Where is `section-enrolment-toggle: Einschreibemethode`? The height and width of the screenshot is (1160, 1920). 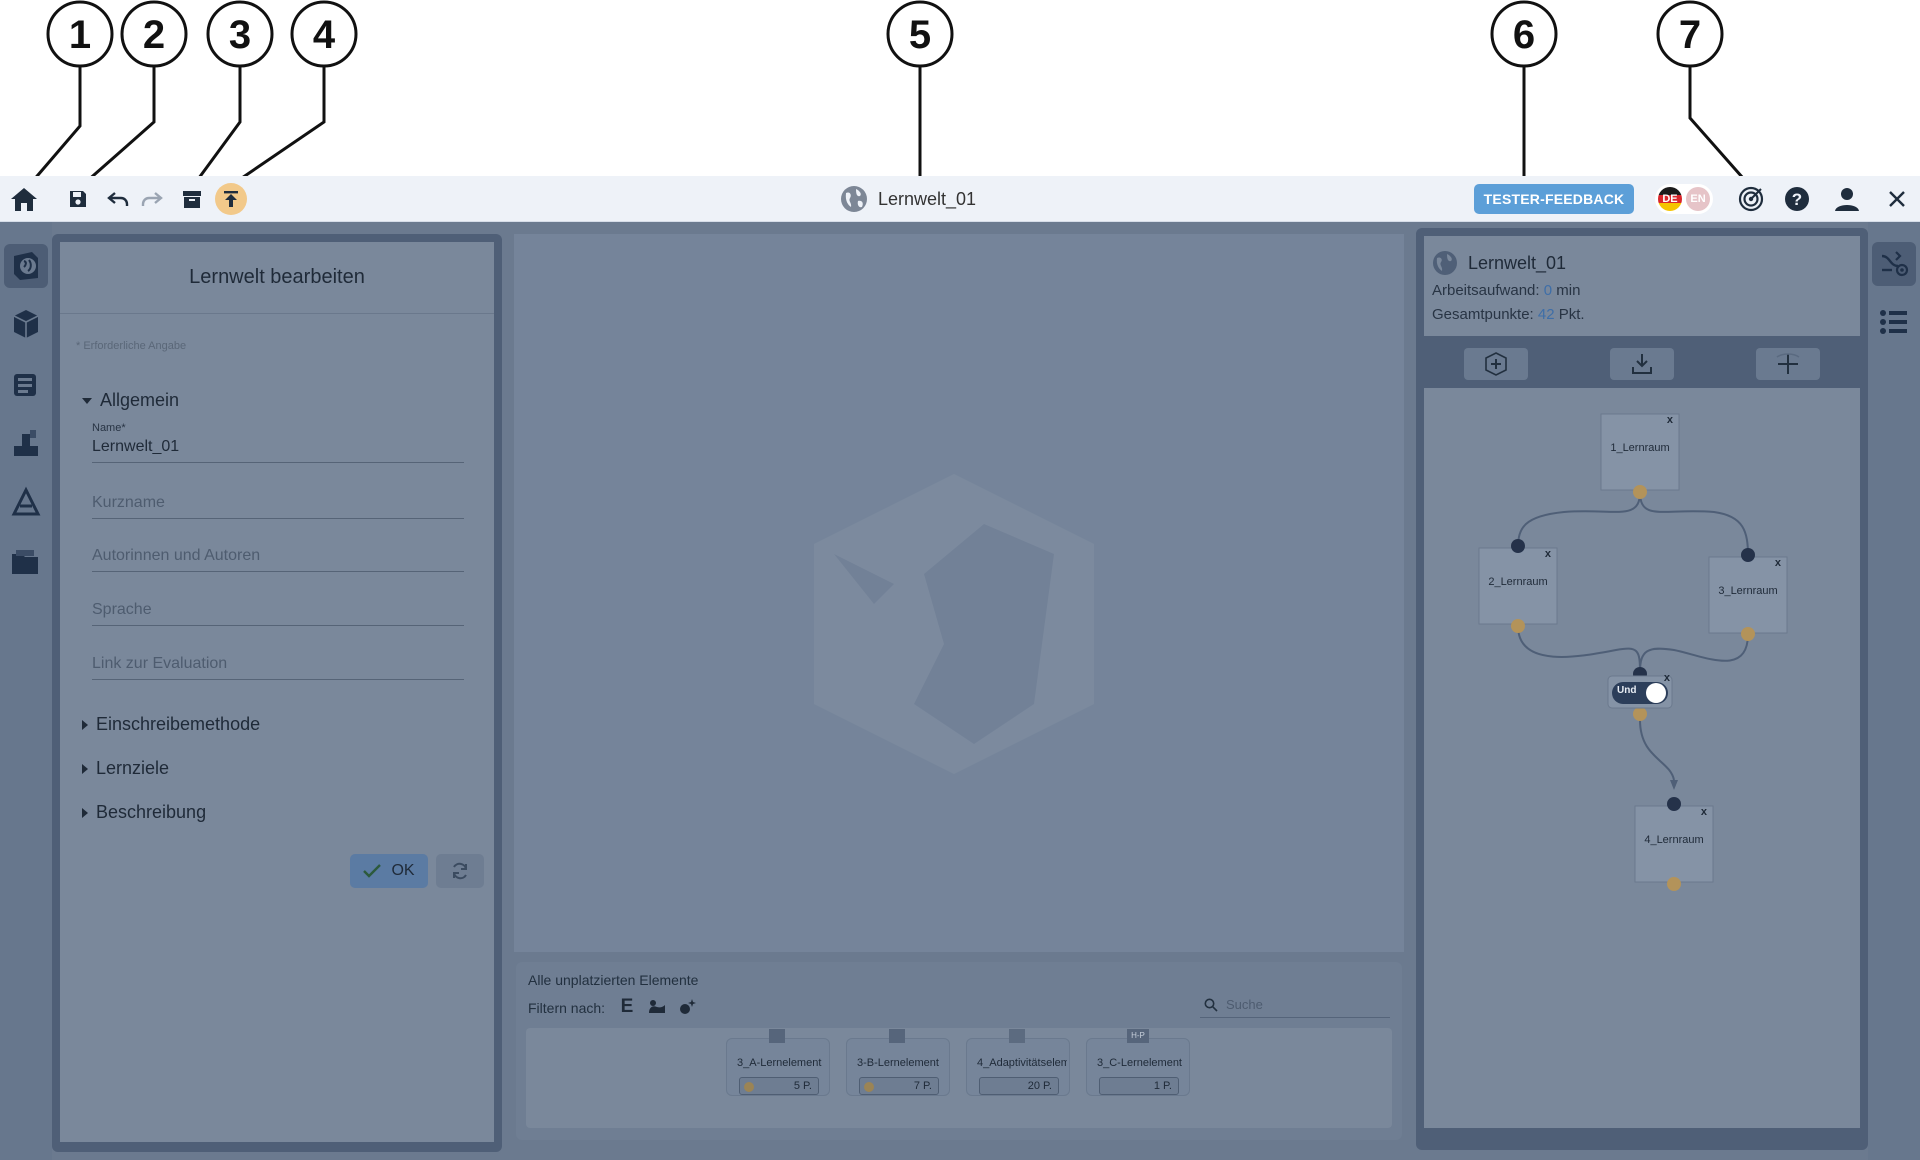
section-enrolment-toggle: Einschreibemethode is located at coordinates (171, 724).